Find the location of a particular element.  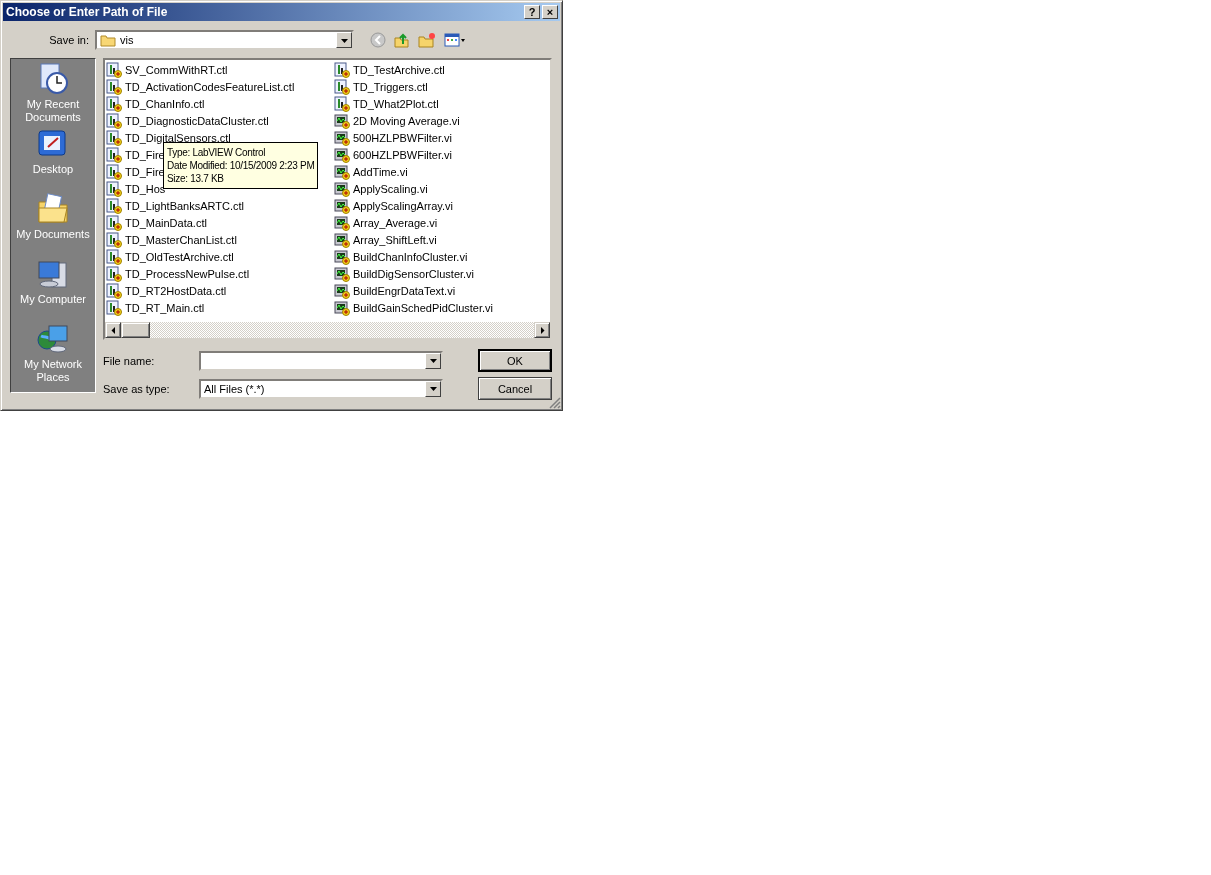

tooltip-text: Size: 13.7 KB is located at coordinates (196, 178).